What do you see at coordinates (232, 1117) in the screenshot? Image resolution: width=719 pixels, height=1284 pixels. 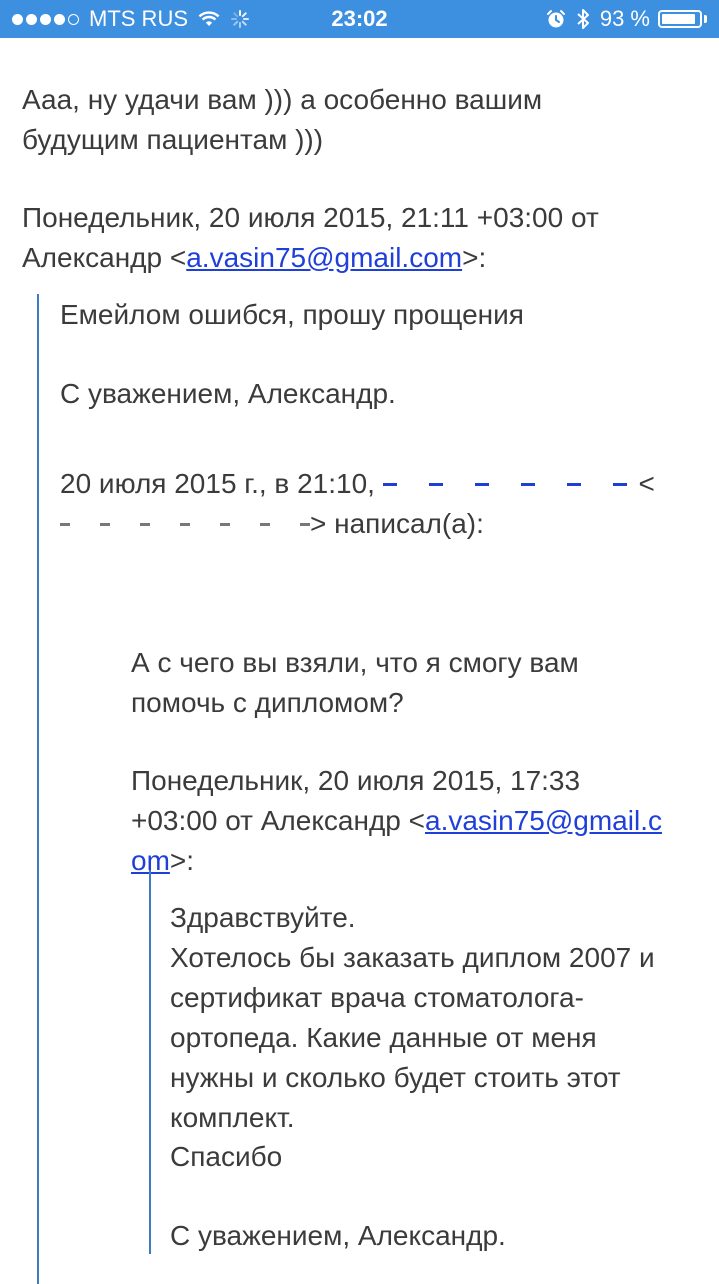 I see `quote-2-line-6: комплект.` at bounding box center [232, 1117].